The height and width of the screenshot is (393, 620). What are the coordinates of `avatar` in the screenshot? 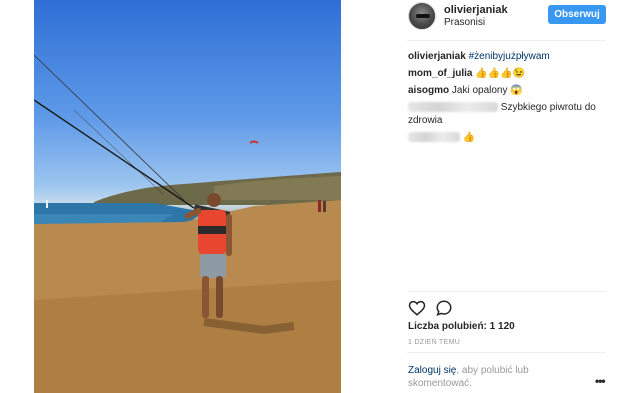 It's located at (422, 16).